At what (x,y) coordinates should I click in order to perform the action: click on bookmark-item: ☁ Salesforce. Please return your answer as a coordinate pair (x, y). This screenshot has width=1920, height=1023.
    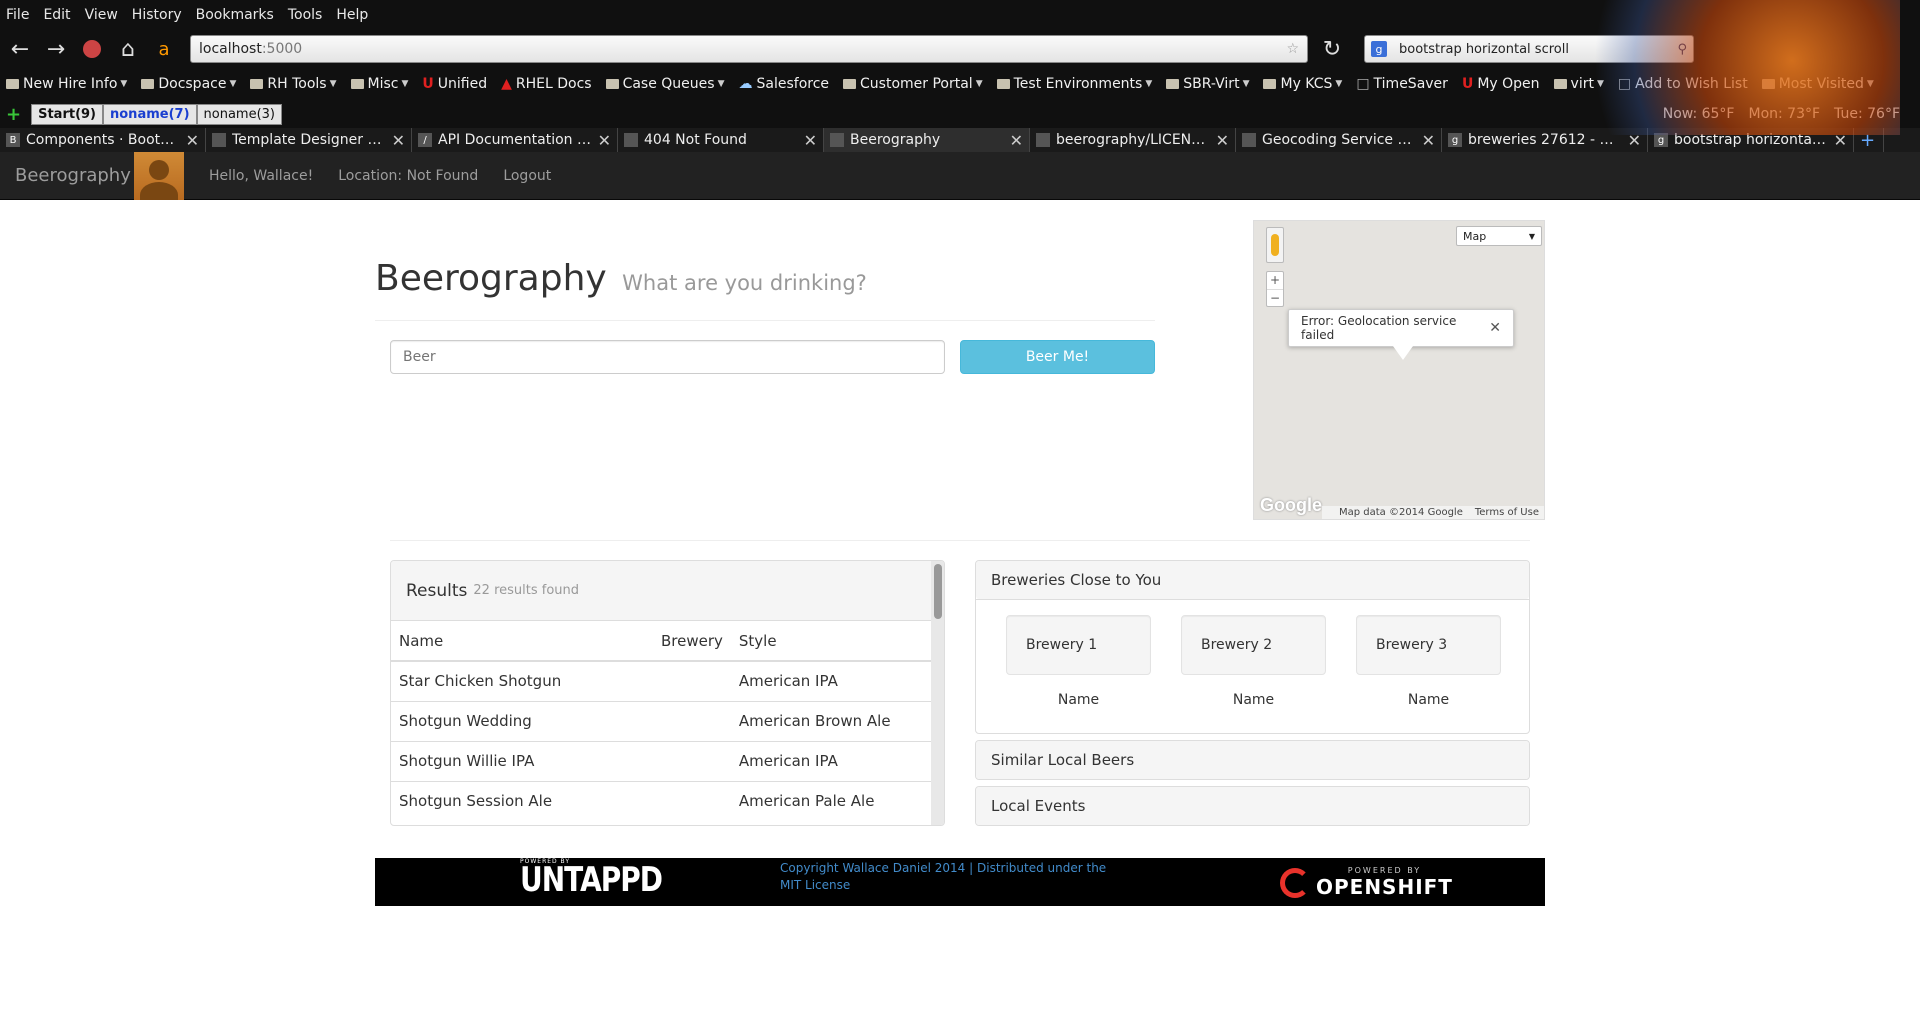
    Looking at the image, I should click on (784, 84).